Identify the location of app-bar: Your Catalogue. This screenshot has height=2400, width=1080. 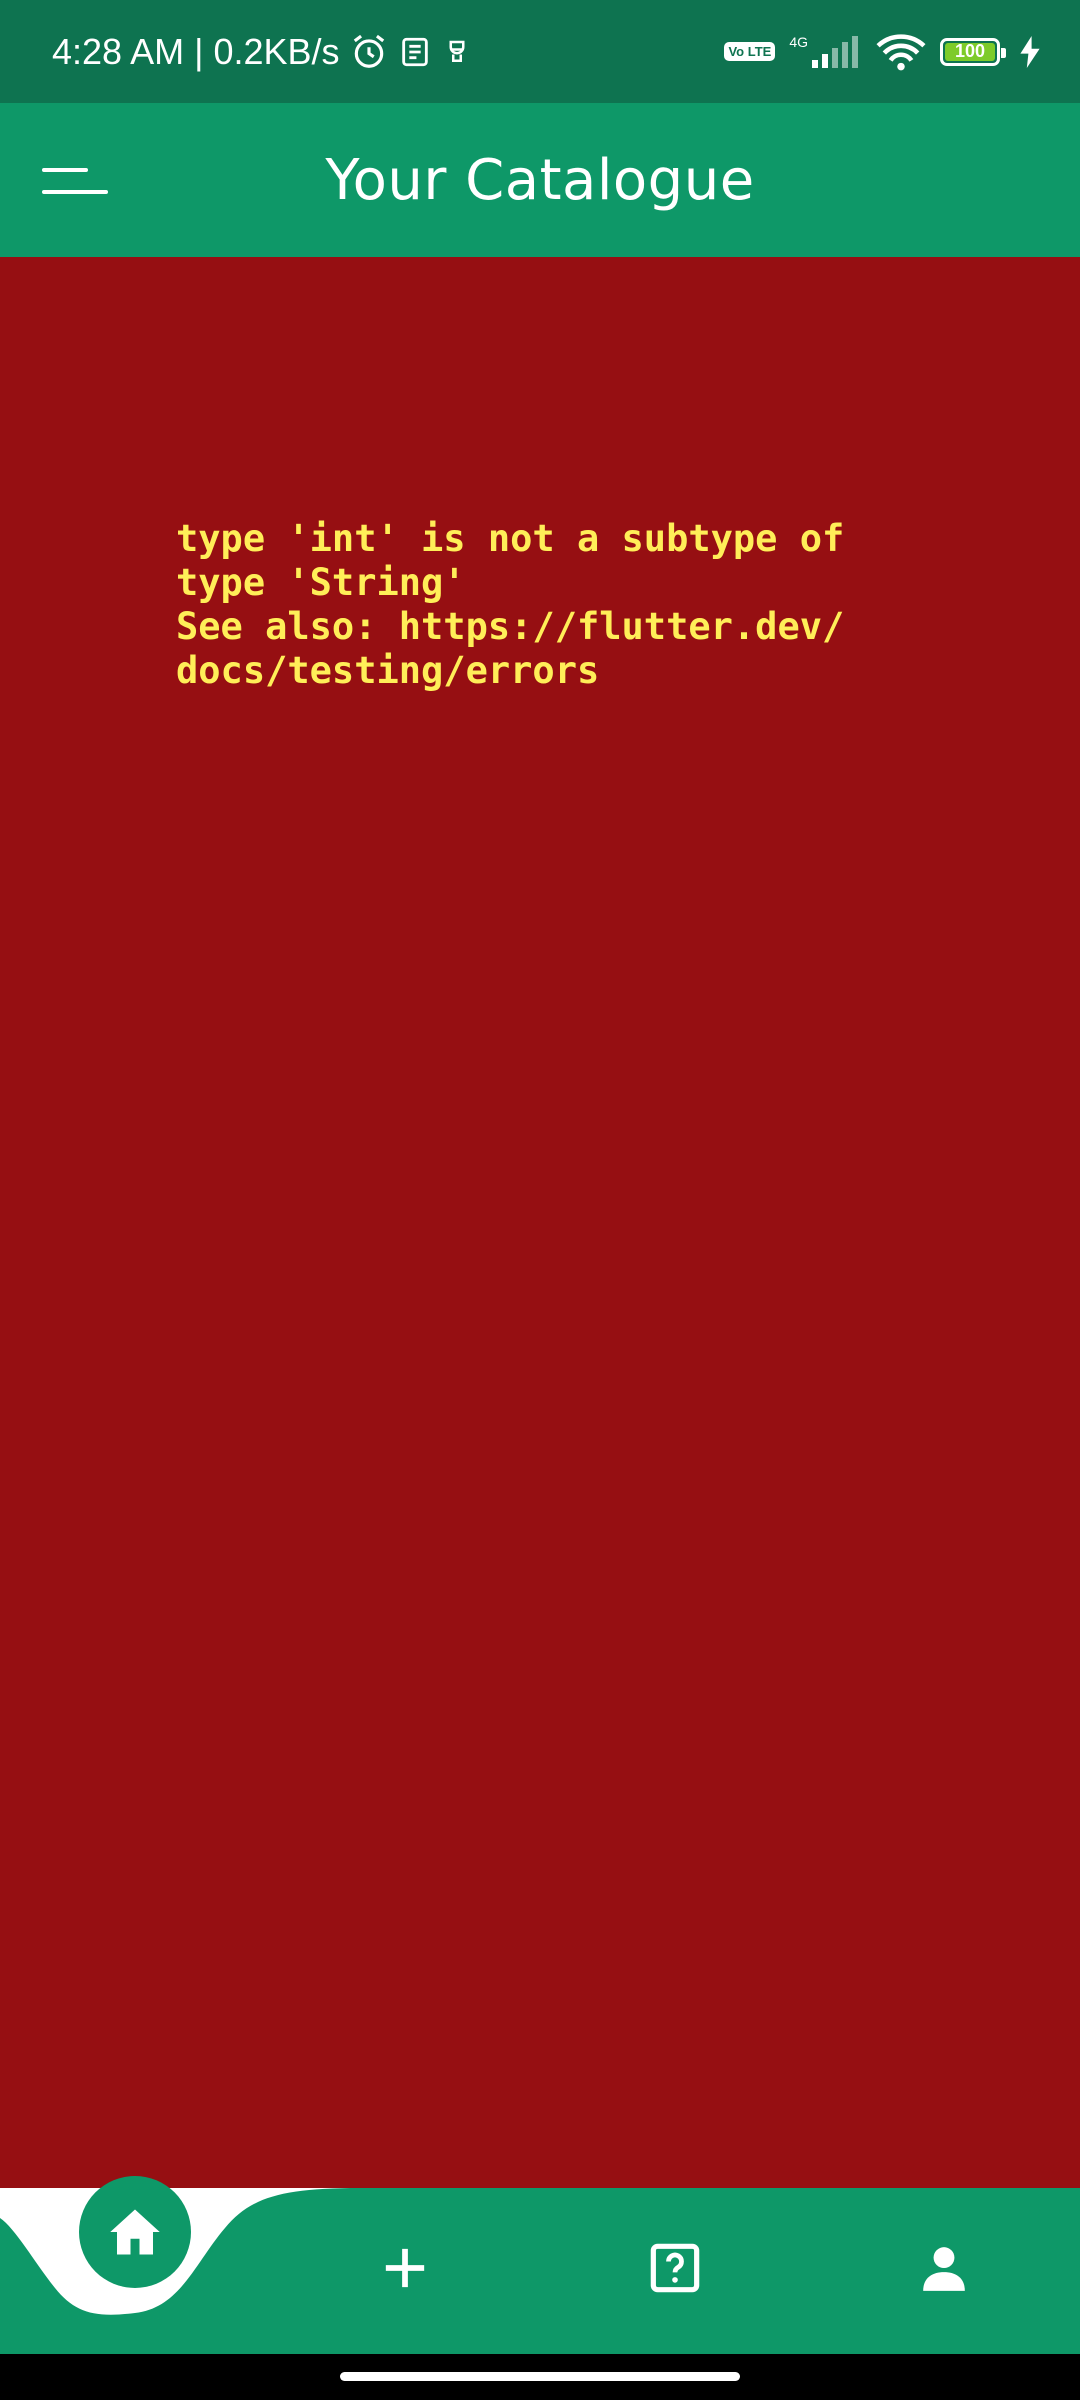
(540, 180).